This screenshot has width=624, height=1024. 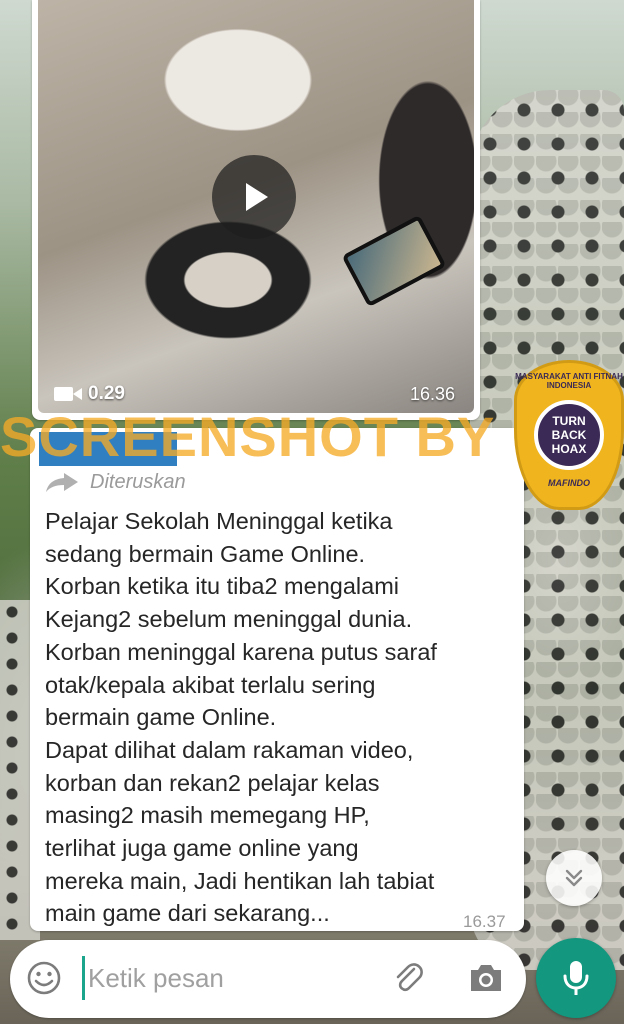 I want to click on microphone-icon, so click(x=576, y=978).